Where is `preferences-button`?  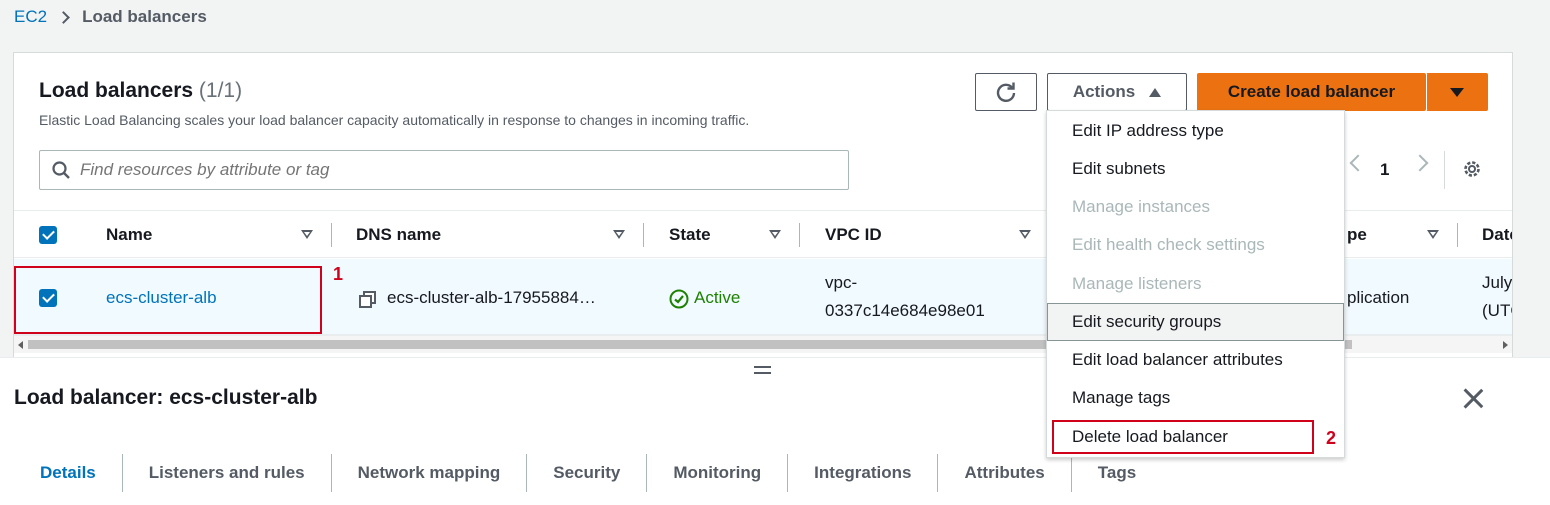 preferences-button is located at coordinates (1472, 169).